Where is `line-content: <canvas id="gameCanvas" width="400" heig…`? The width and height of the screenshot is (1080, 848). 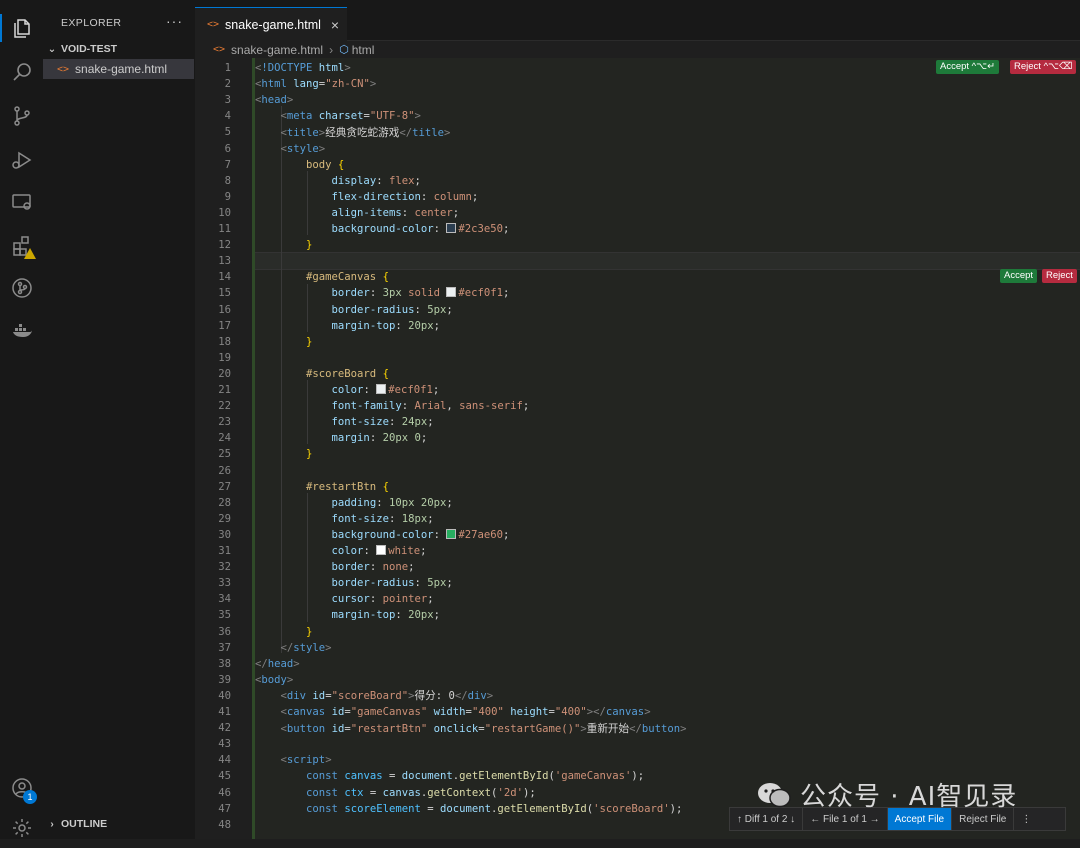 line-content: <canvas id="gameCanvas" width="400" heig… is located at coordinates (453, 712).